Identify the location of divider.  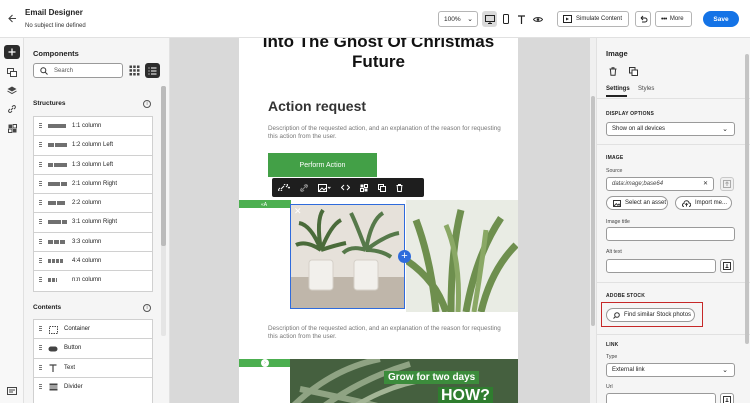
(673, 282).